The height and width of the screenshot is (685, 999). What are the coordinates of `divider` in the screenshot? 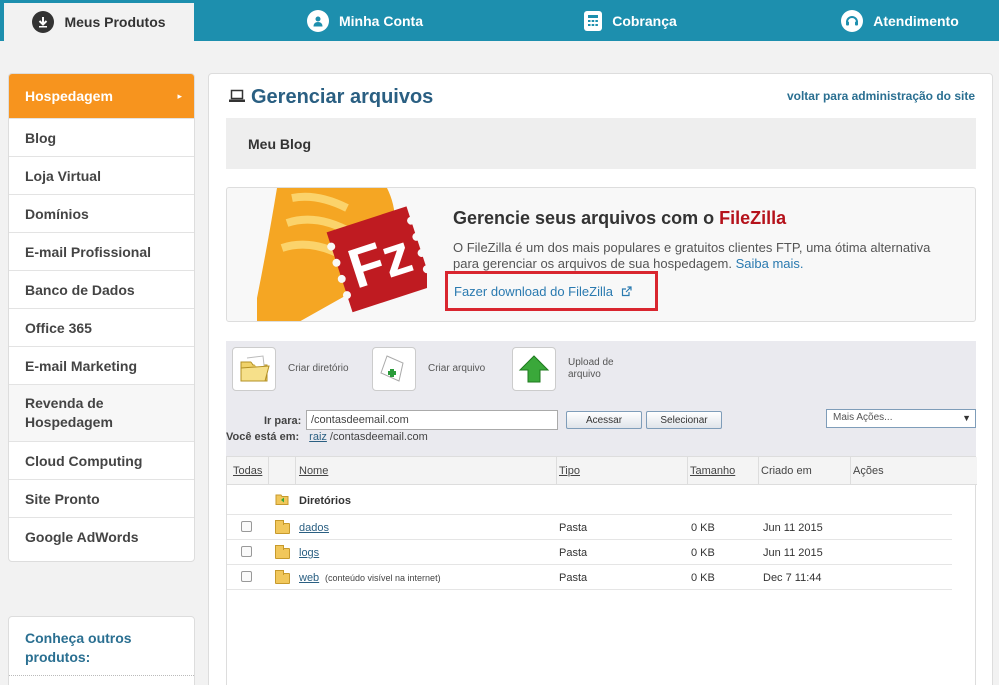 It's located at (101, 675).